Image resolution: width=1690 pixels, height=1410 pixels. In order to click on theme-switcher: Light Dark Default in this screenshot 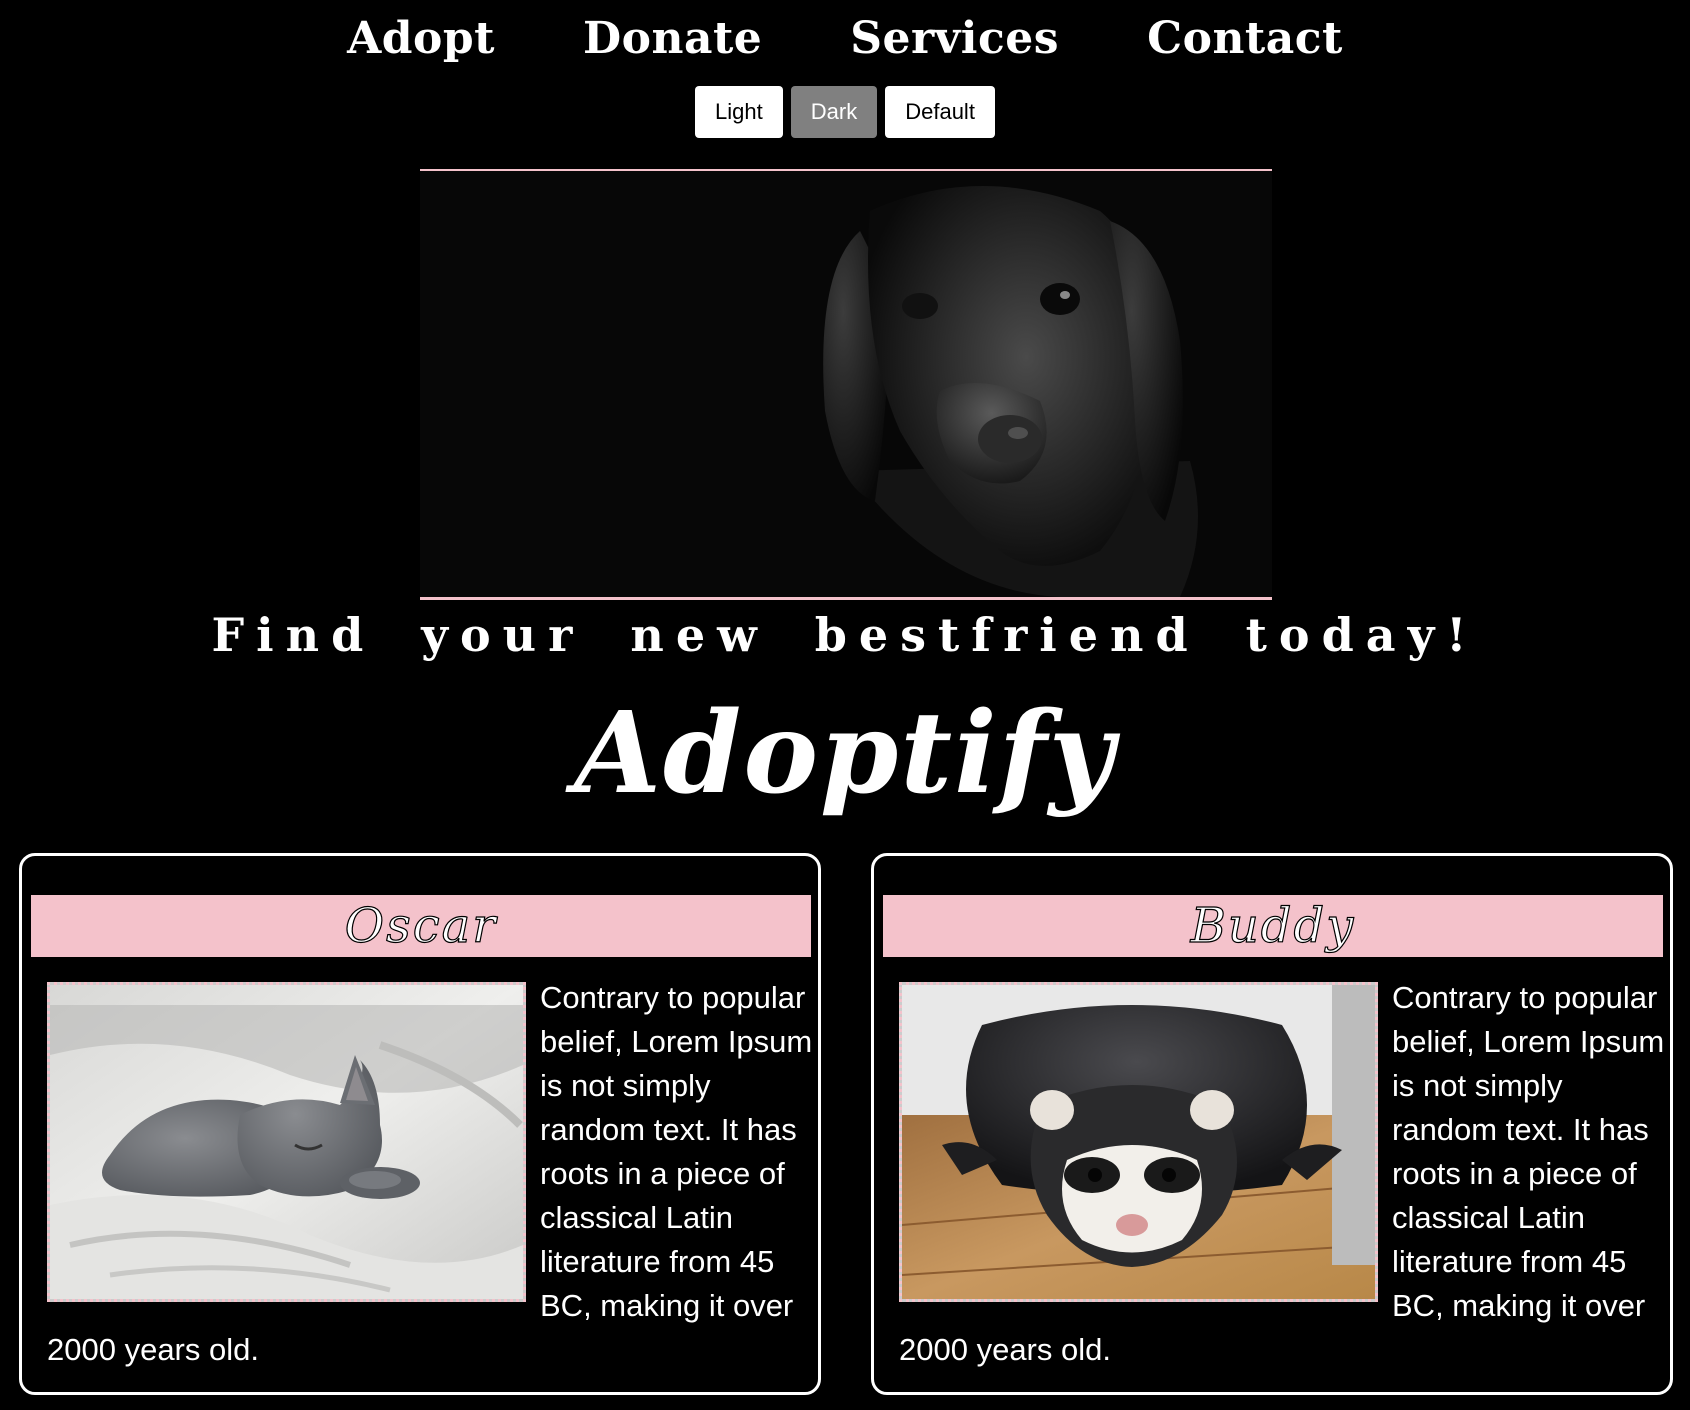, I will do `click(845, 112)`.